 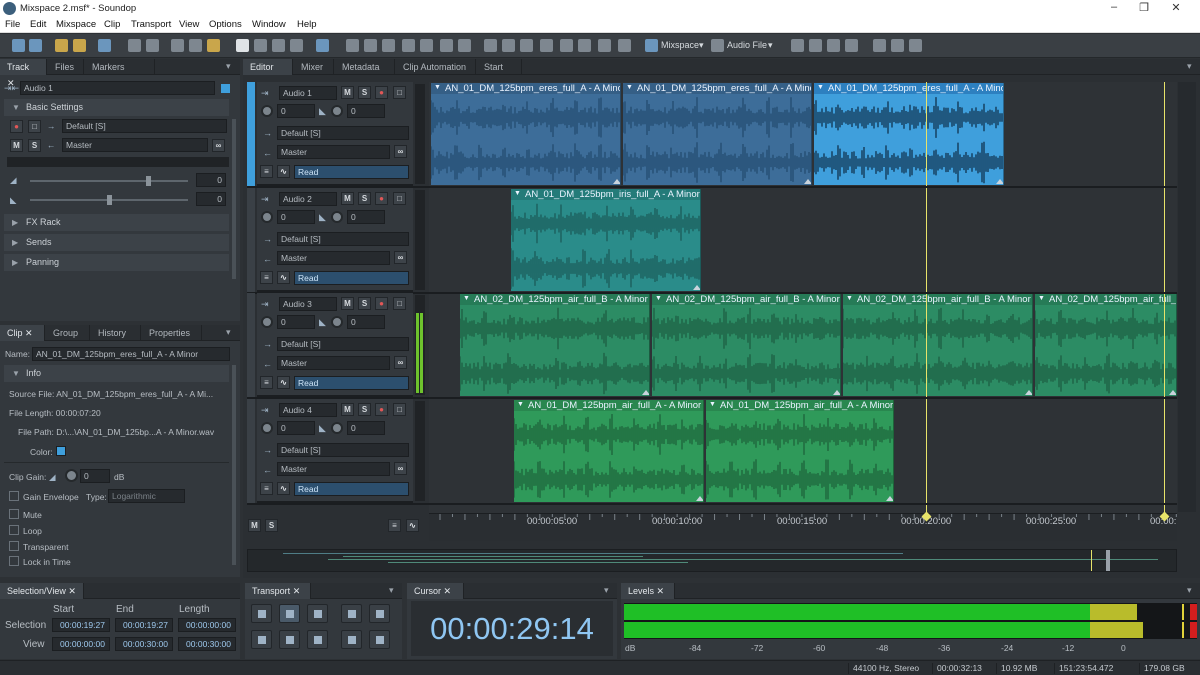 What do you see at coordinates (307, 24) in the screenshot?
I see `menu-help: Help` at bounding box center [307, 24].